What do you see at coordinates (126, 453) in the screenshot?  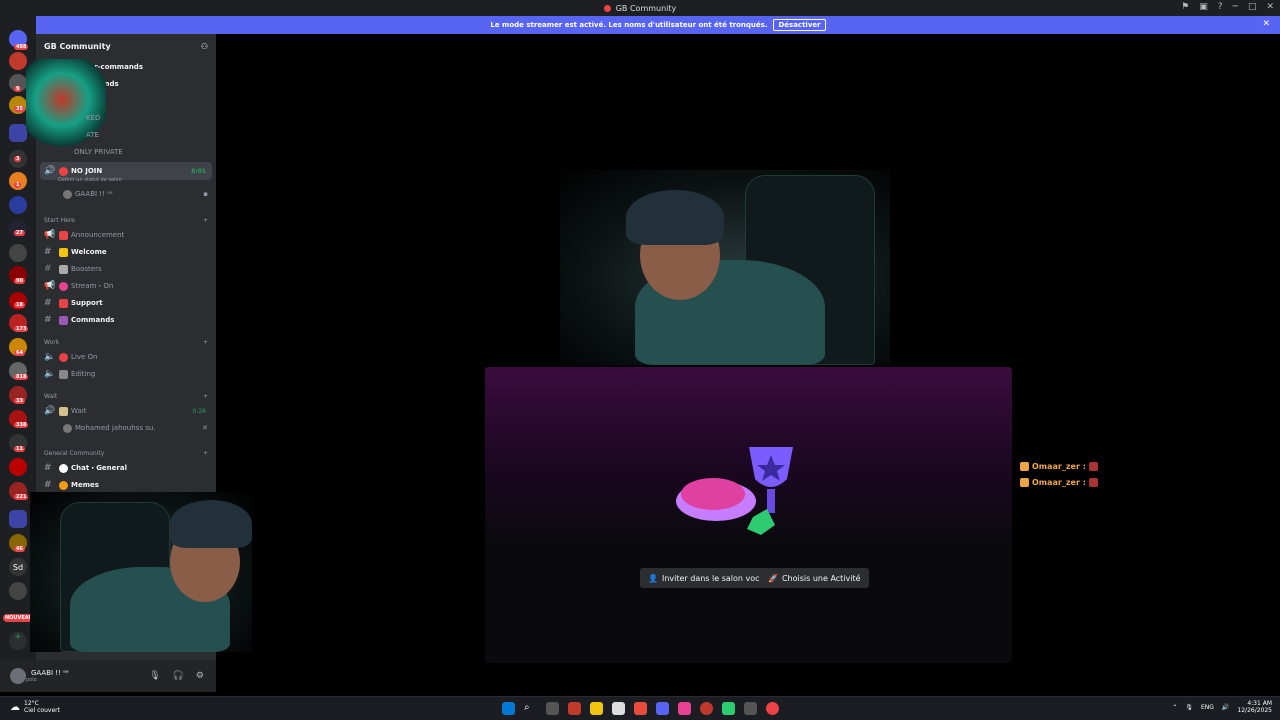 I see `category-general-community: General Community +` at bounding box center [126, 453].